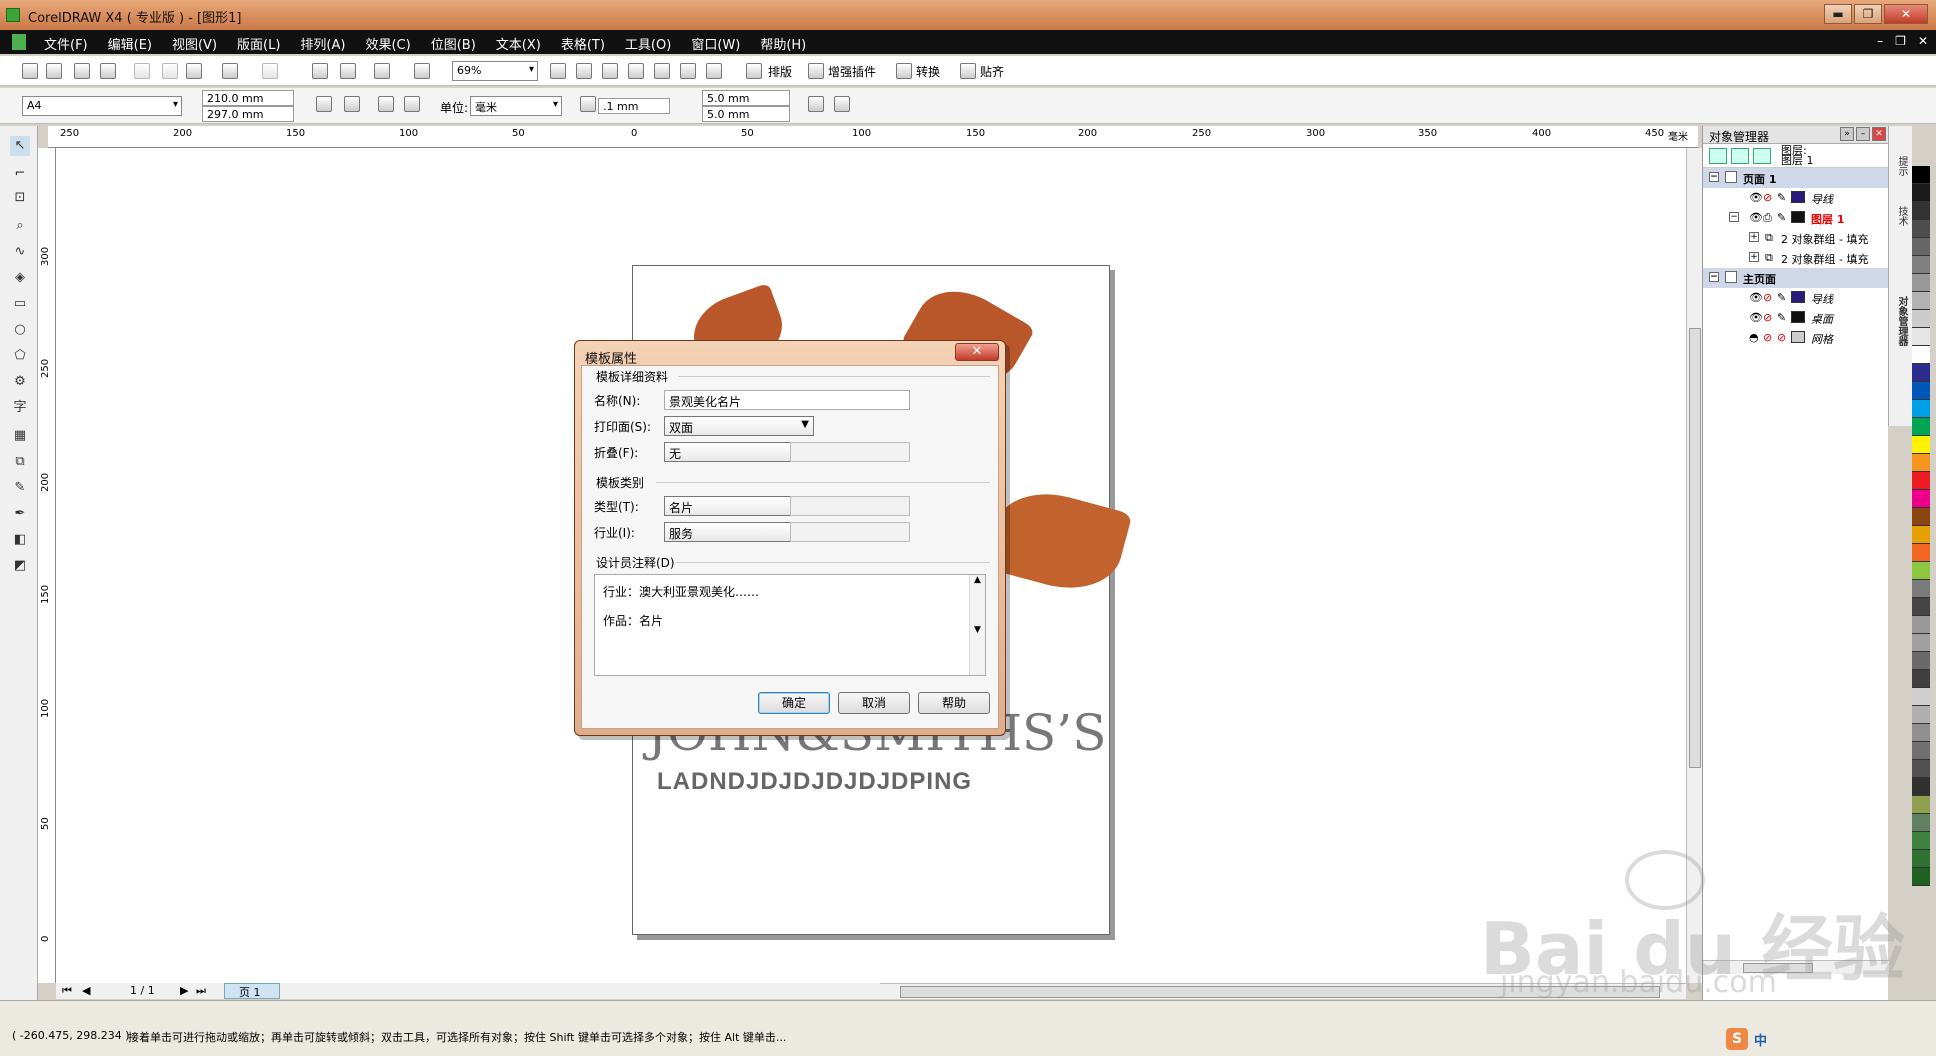 The image size is (1936, 1056). I want to click on expand-icon: +, so click(1754, 257).